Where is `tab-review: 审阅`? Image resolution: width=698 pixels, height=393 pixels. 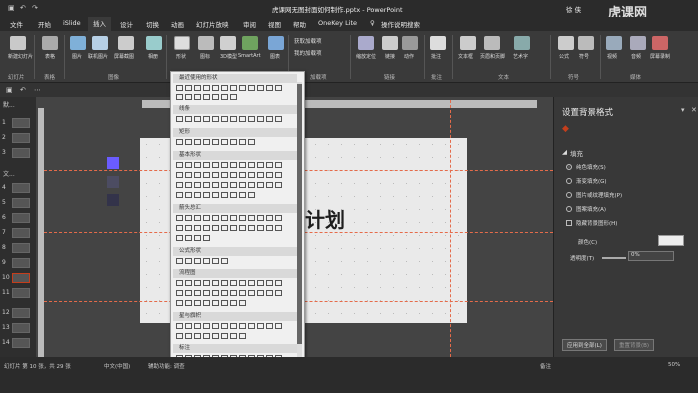 tab-review: 审阅 is located at coordinates (249, 24).